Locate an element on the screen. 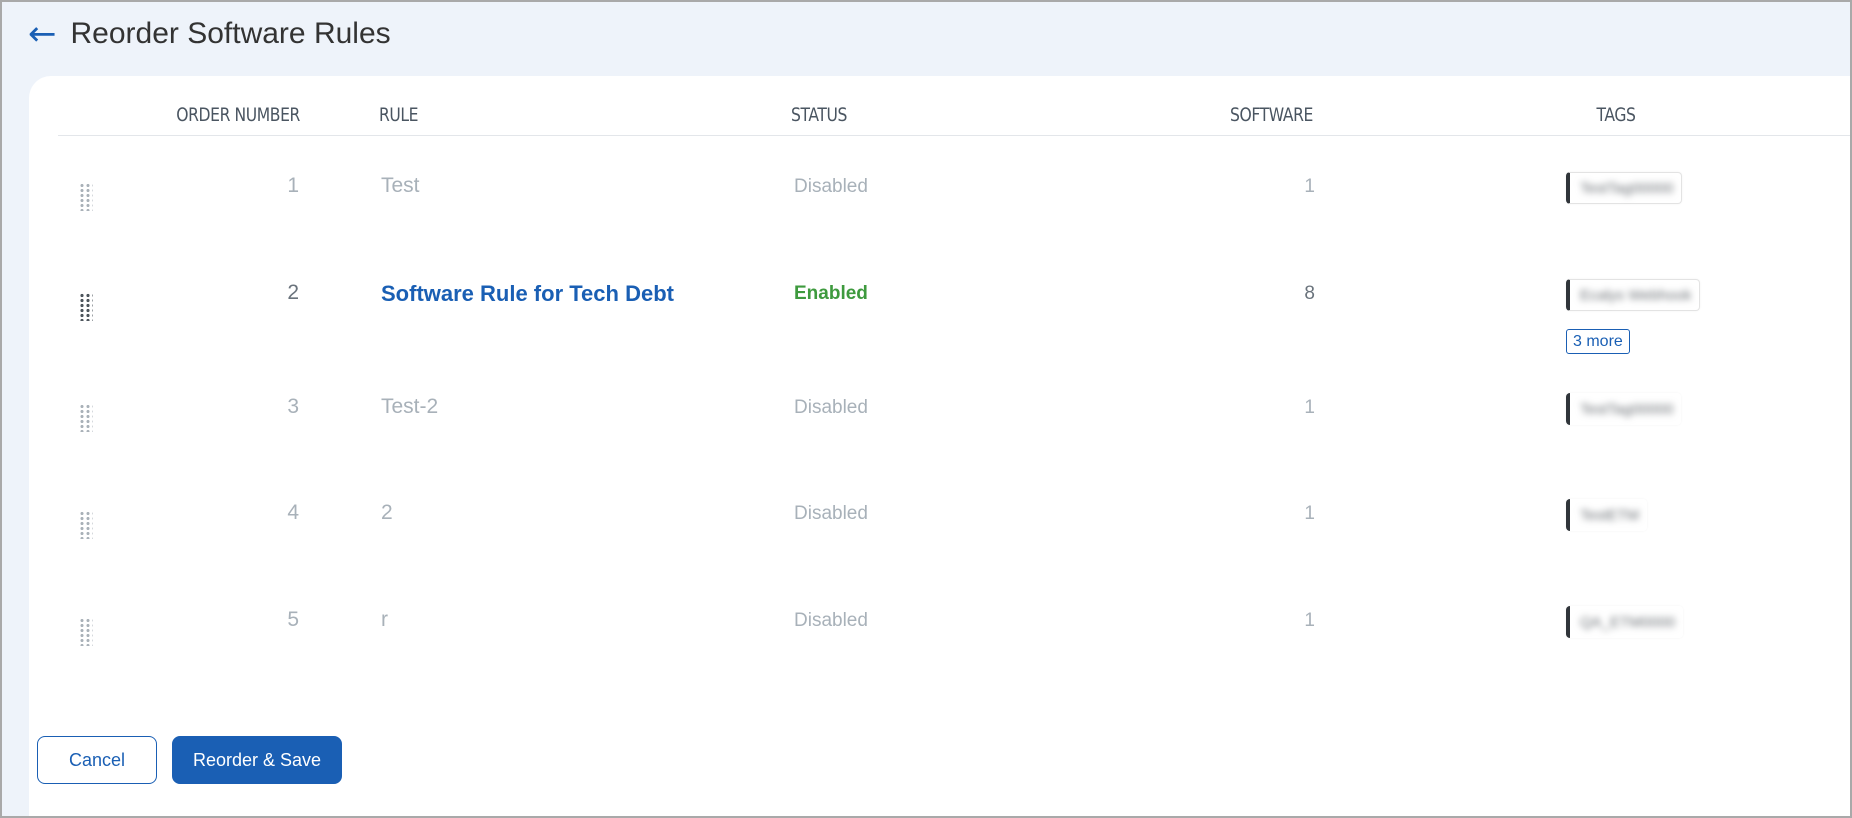 The width and height of the screenshot is (1852, 818). rule-name: 2 is located at coordinates (387, 512).